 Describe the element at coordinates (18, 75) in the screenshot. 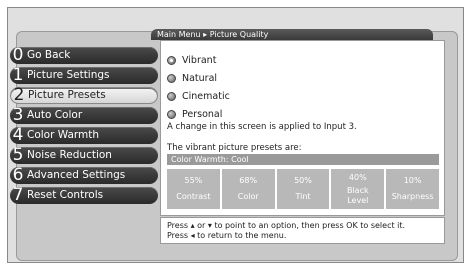

I see `menu-number: 1` at that location.